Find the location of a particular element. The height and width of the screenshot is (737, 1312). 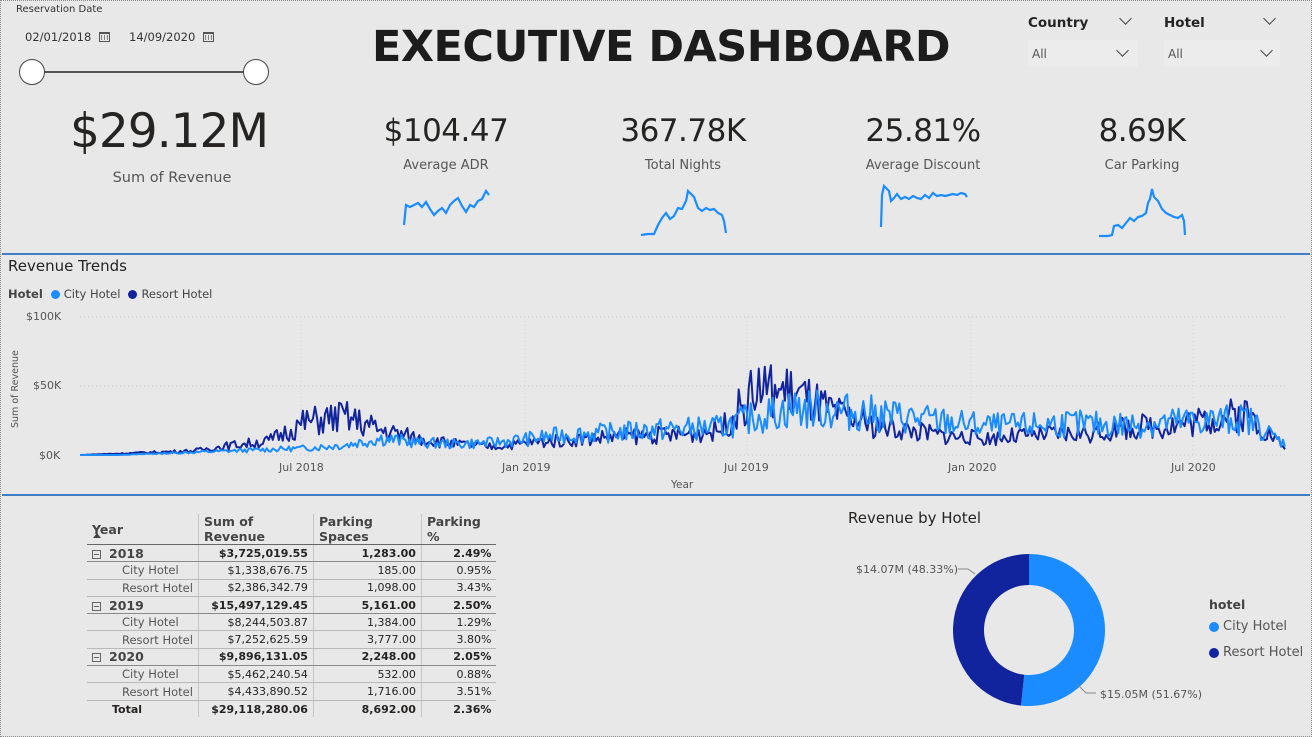

cell-parking: 1,098.00 is located at coordinates (367, 588).